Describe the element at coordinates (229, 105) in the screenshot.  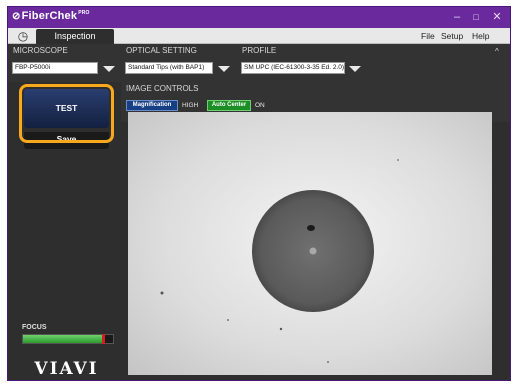
I see `auto-center-button: Auto Center` at that location.